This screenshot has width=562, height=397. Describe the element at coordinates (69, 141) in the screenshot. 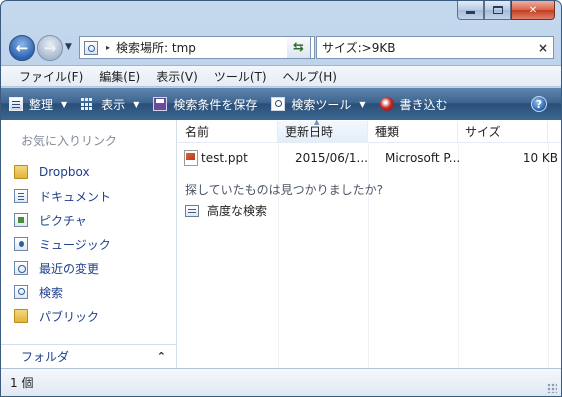

I see `favorites-title: お気に入りリンク` at that location.